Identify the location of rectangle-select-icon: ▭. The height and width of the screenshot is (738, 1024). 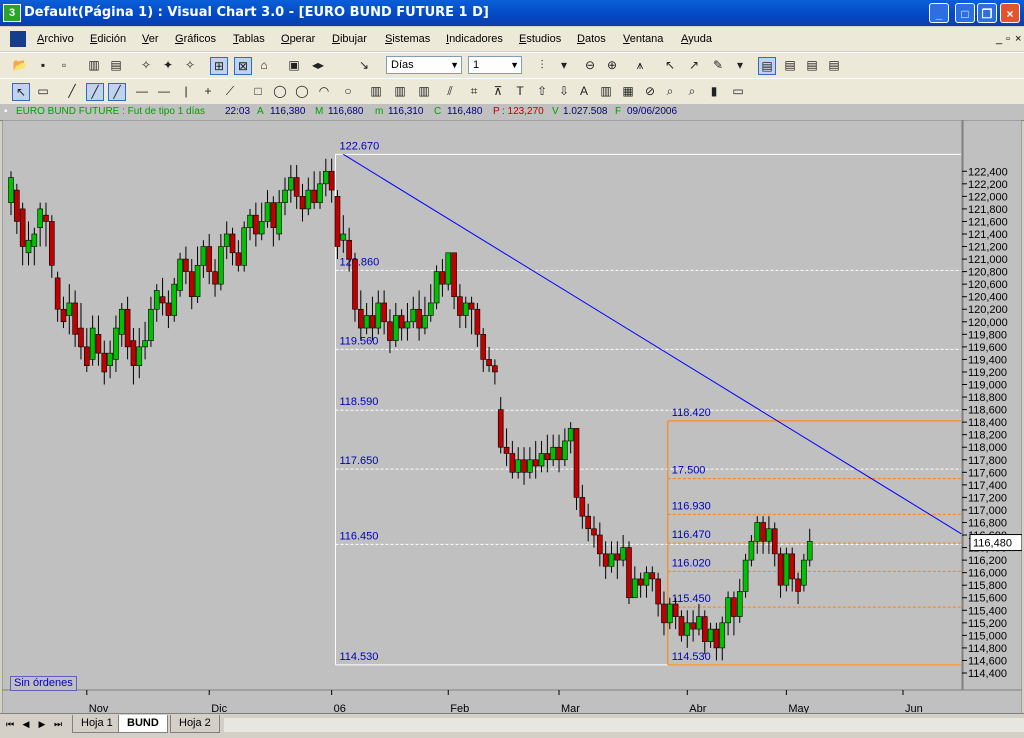
(43, 91).